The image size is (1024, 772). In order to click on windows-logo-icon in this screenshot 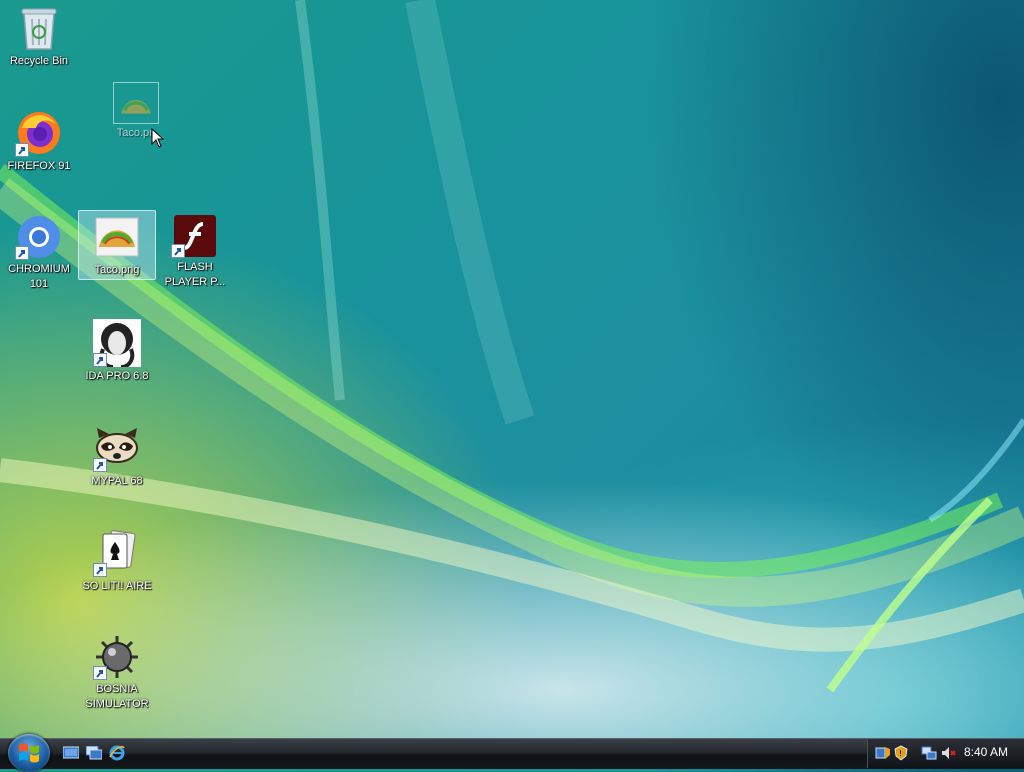, I will do `click(29, 753)`.